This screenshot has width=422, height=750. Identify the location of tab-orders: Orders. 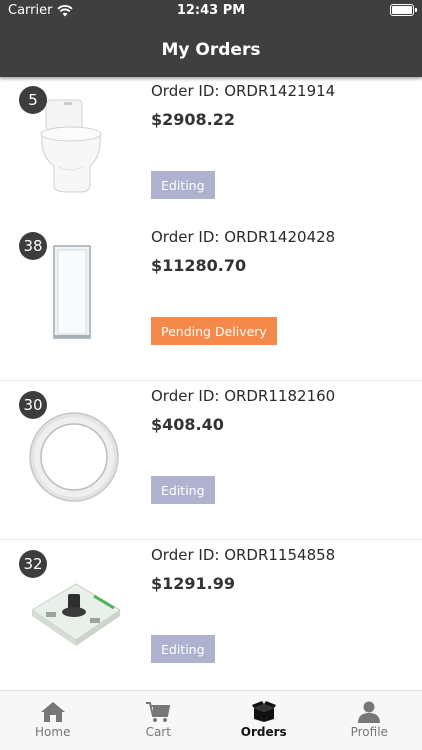
(264, 720).